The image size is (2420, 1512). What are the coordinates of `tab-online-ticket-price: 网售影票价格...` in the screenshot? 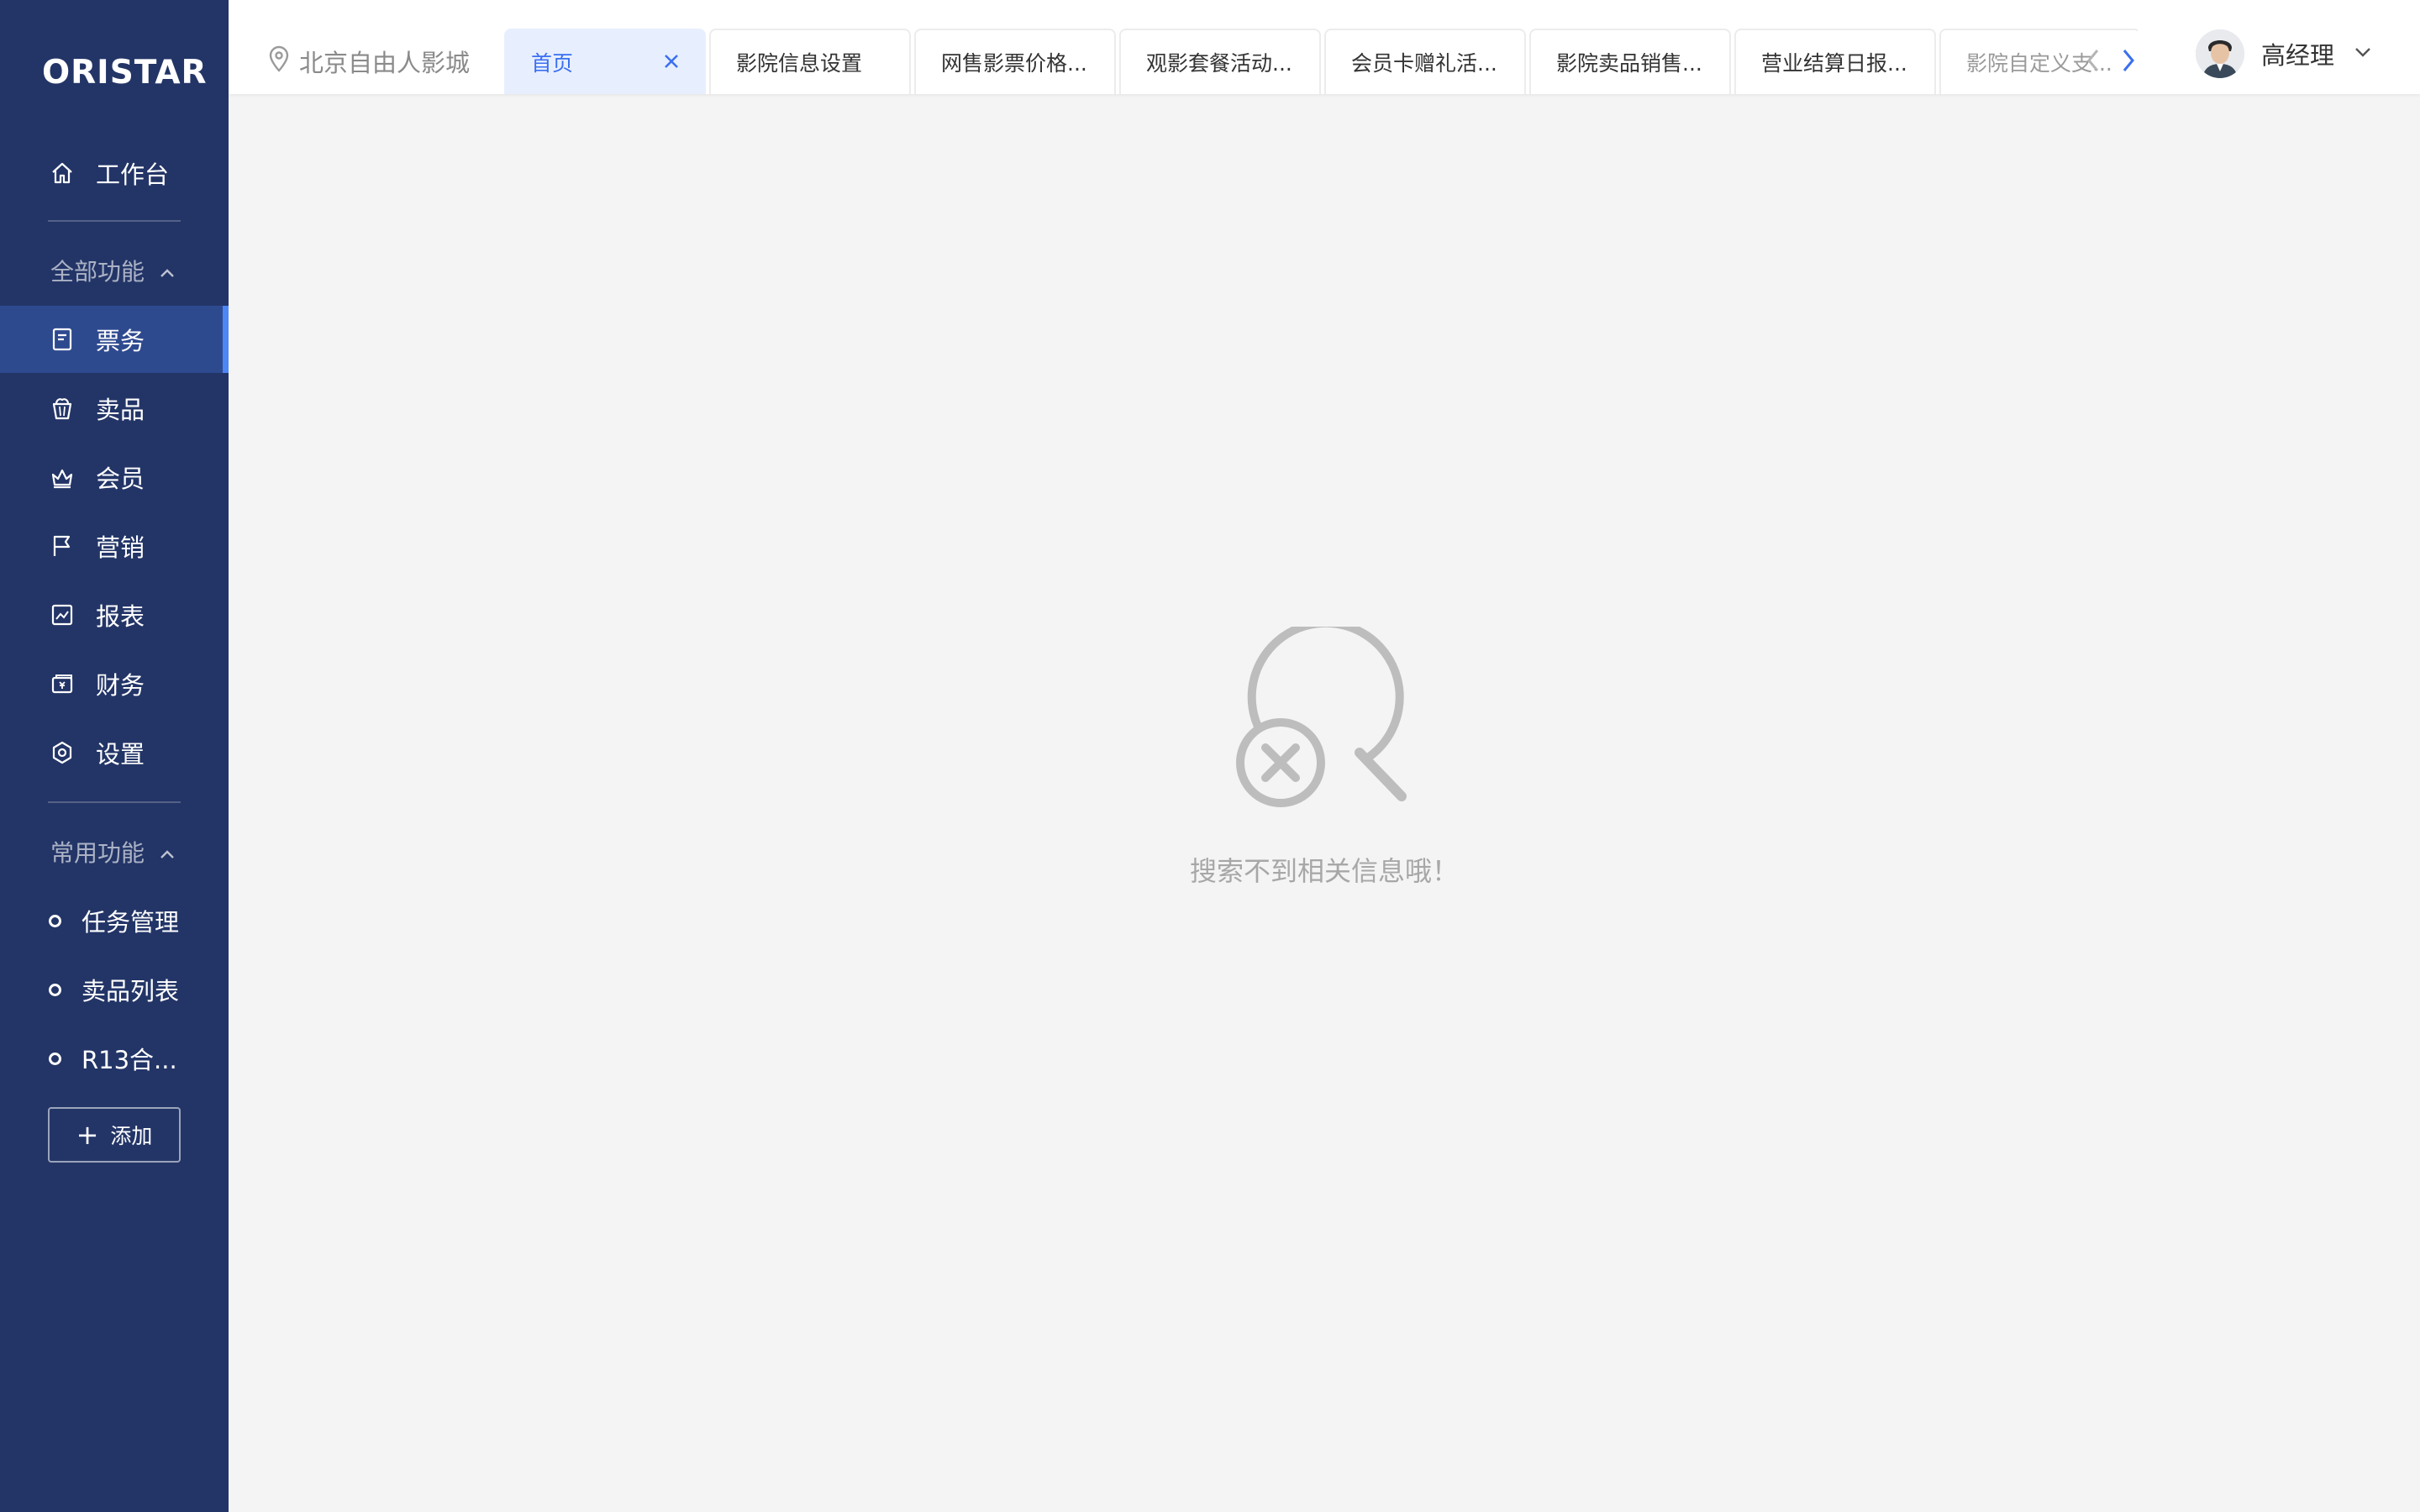 It's located at (1015, 61).